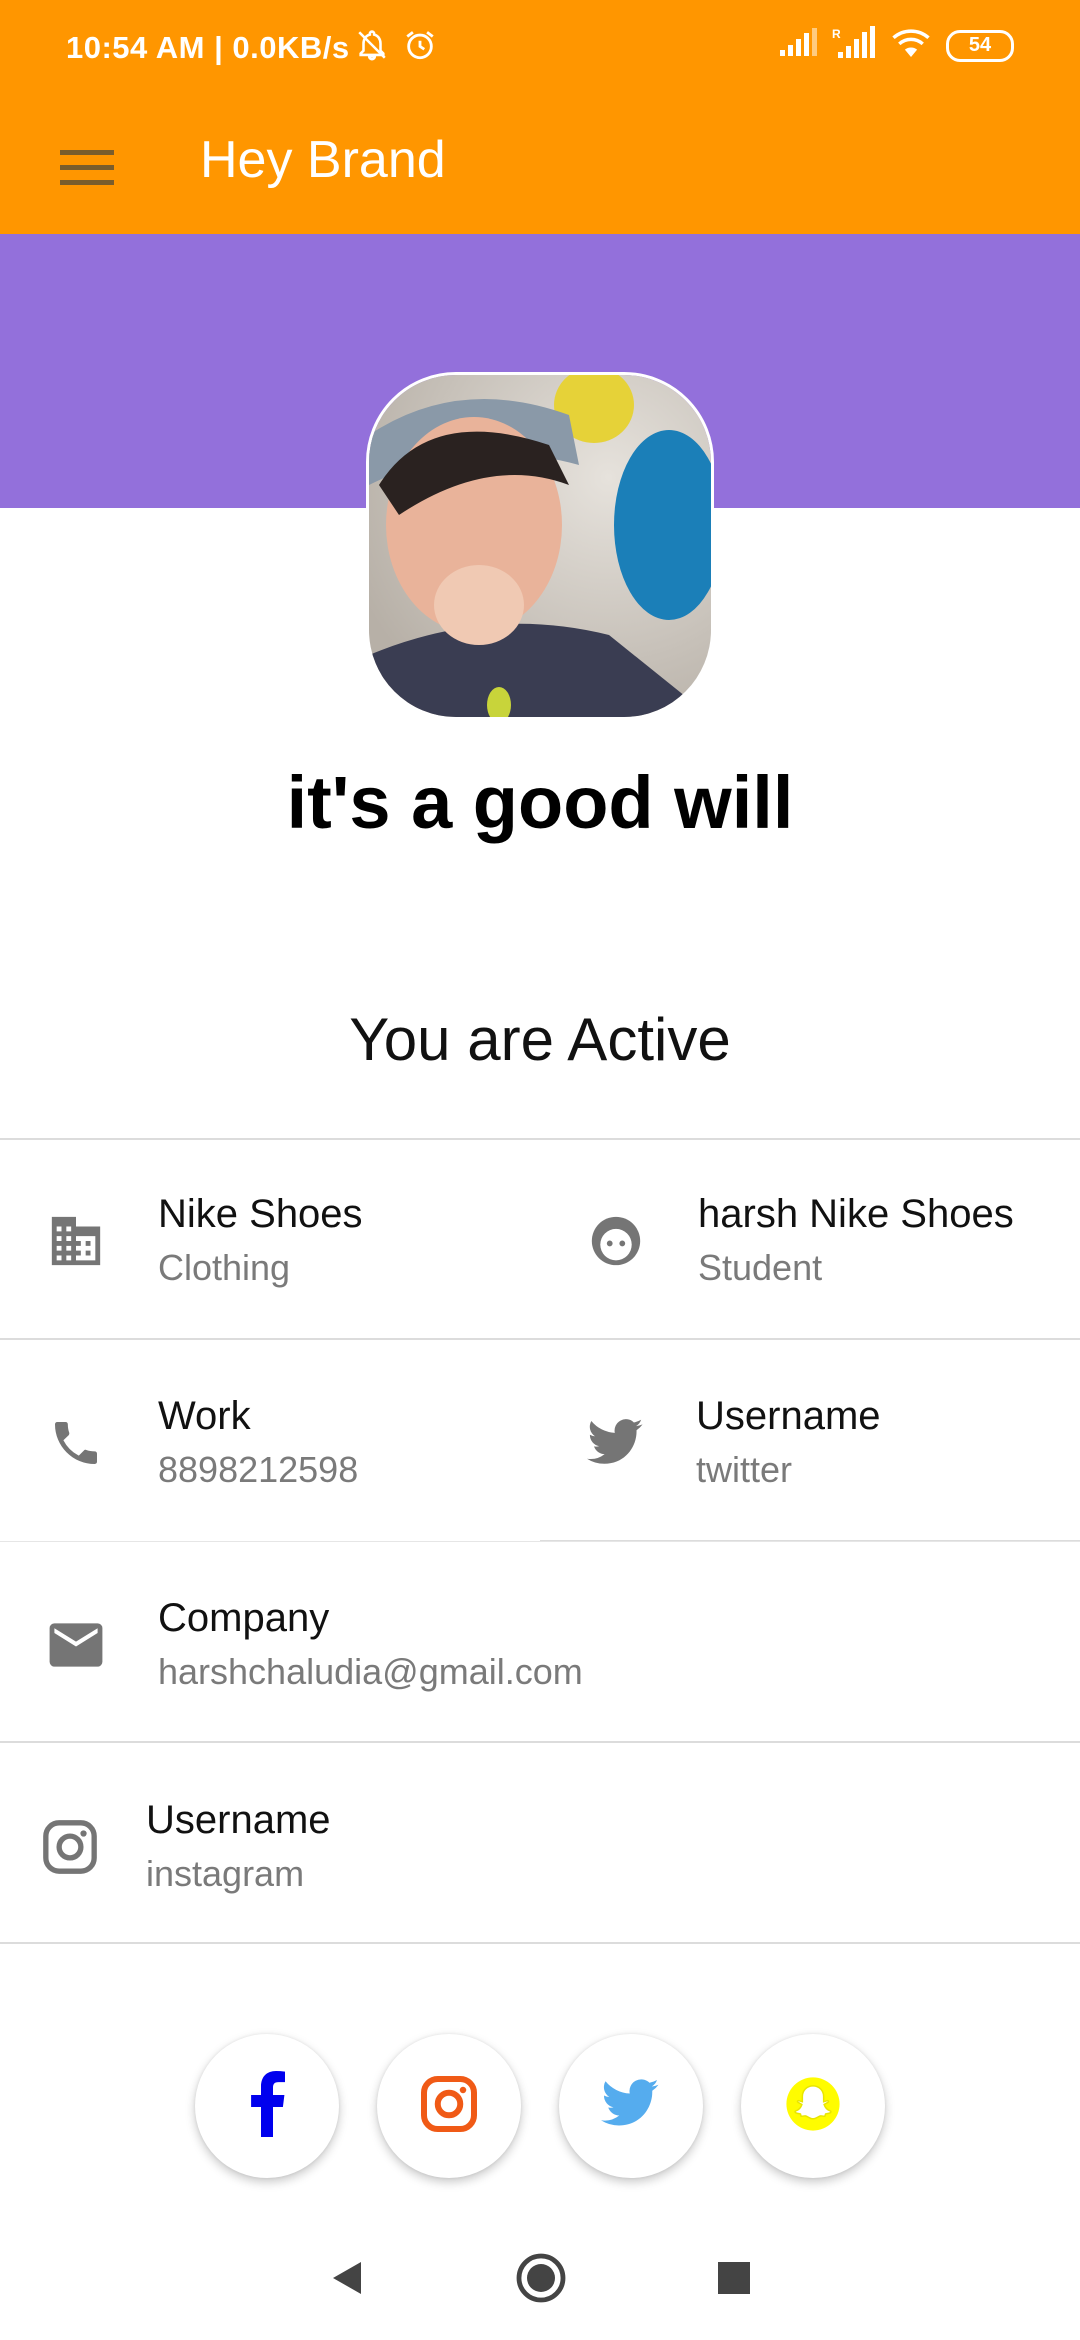 This screenshot has height=2340, width=1080. Describe the element at coordinates (911, 45) in the screenshot. I see `wifi-icon` at that location.